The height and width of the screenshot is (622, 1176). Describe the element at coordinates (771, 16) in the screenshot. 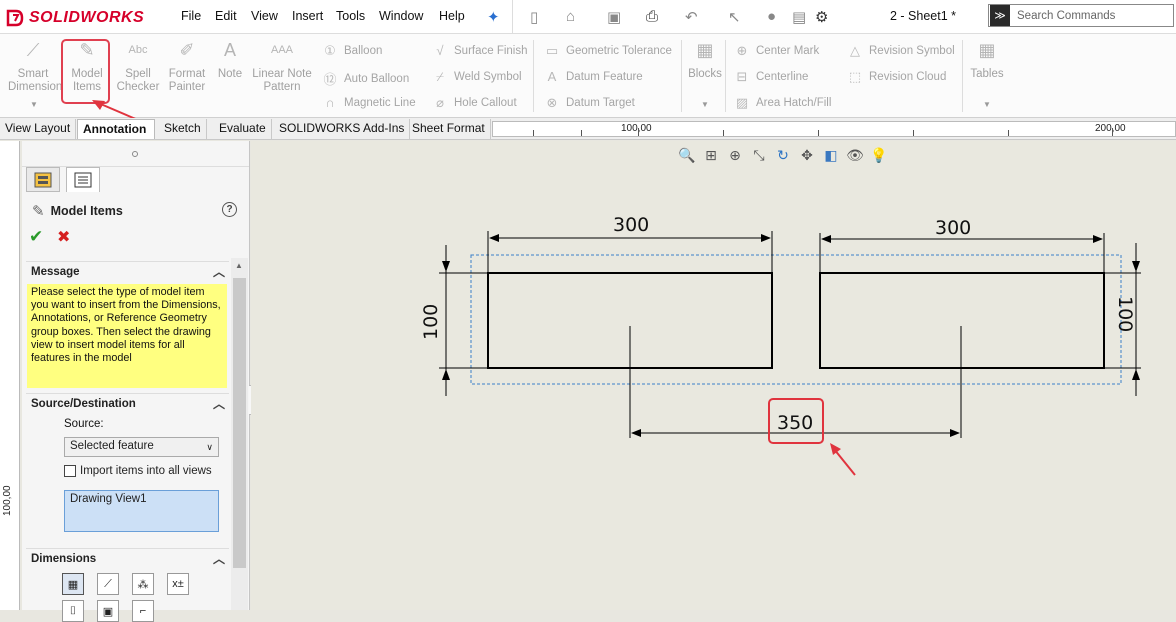

I see `rebuild-icon: ●` at that location.